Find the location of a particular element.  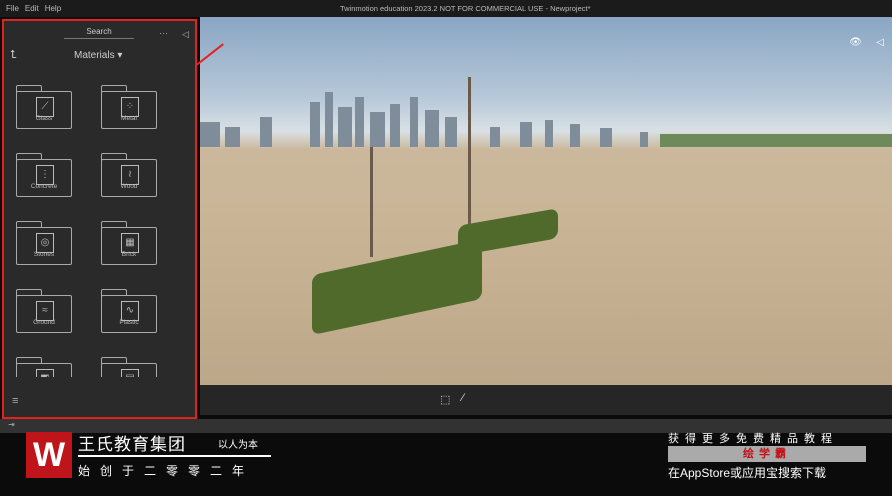

ground-icon: ≈ is located at coordinates (45, 311).